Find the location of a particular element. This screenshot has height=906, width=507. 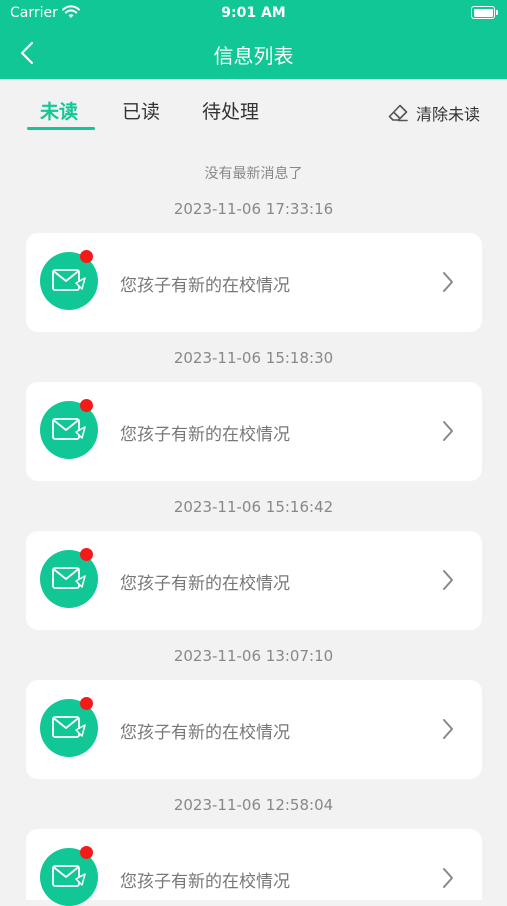

clear-unread-label: 清除未读 is located at coordinates (447, 114).